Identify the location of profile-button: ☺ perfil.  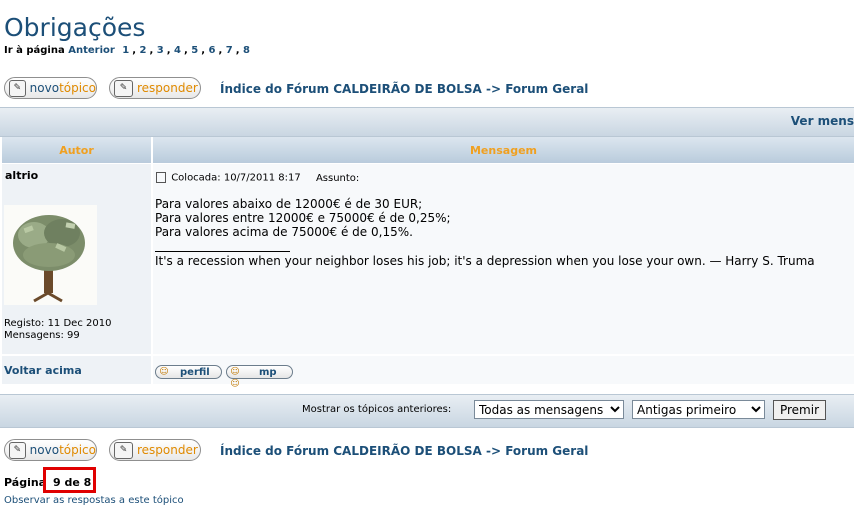
(188, 372).